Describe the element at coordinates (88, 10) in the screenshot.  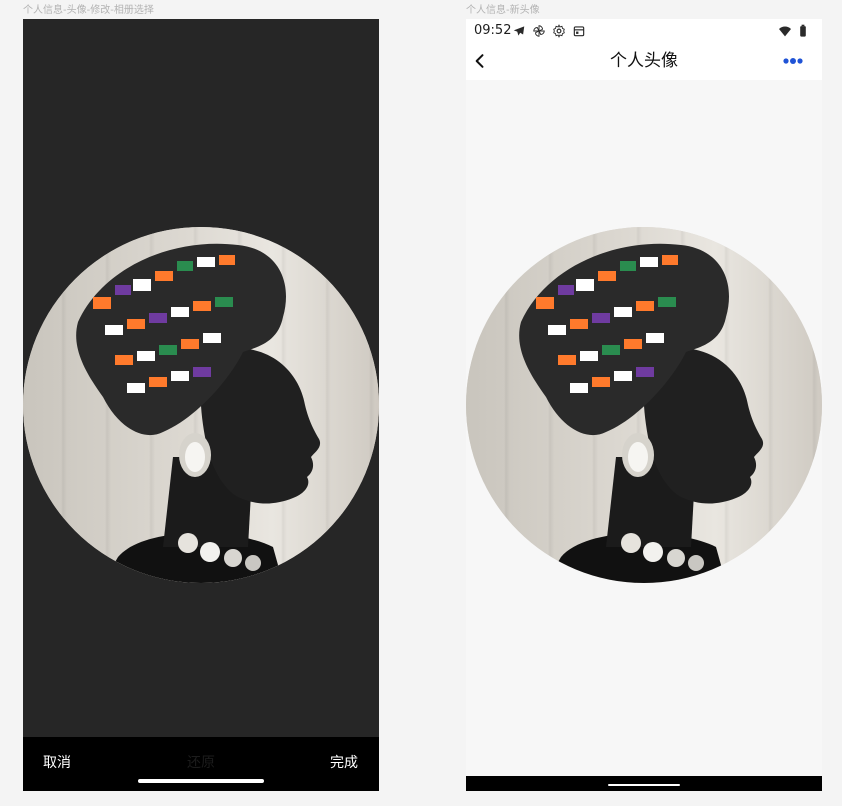
I see `artboard-label-crop: 个人信息-头像-修改-相册选择` at that location.